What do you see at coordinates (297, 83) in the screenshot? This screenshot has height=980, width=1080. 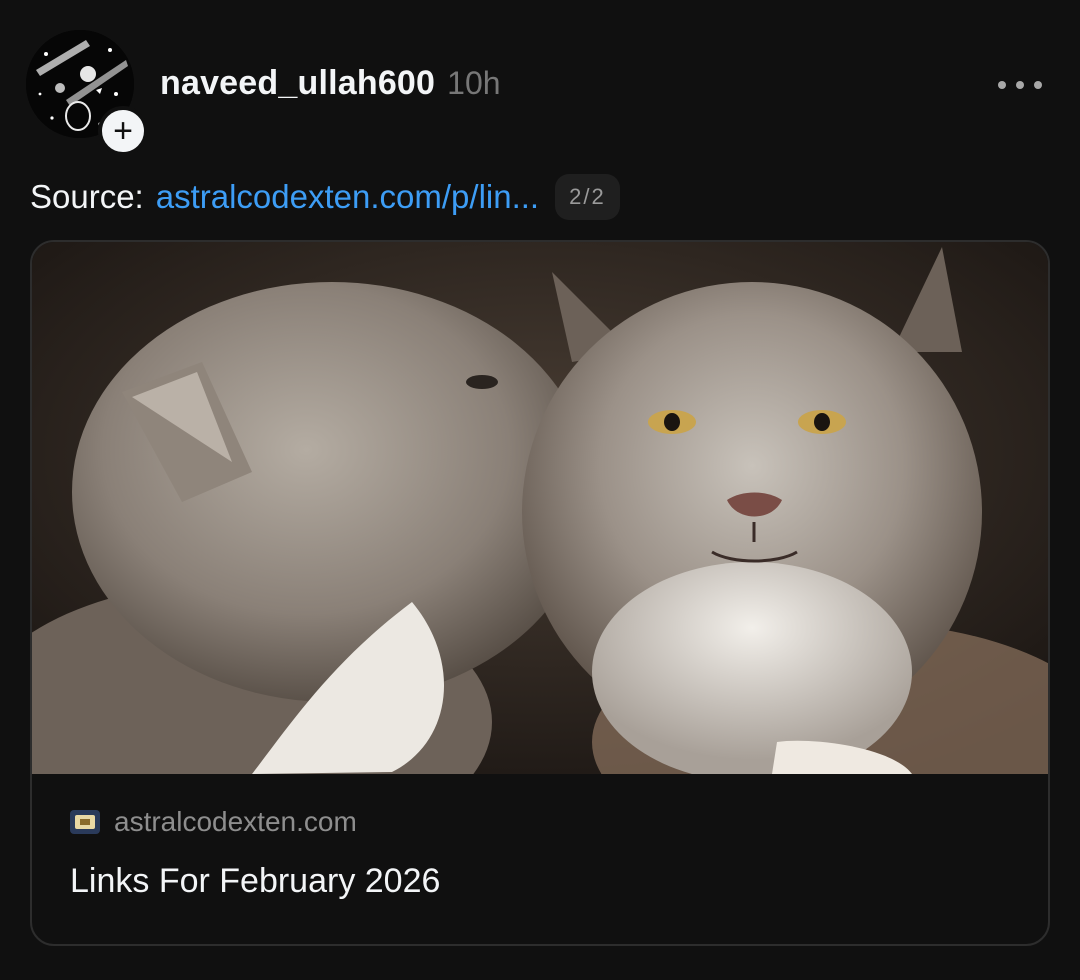 I see `username: naveed_ullah600` at bounding box center [297, 83].